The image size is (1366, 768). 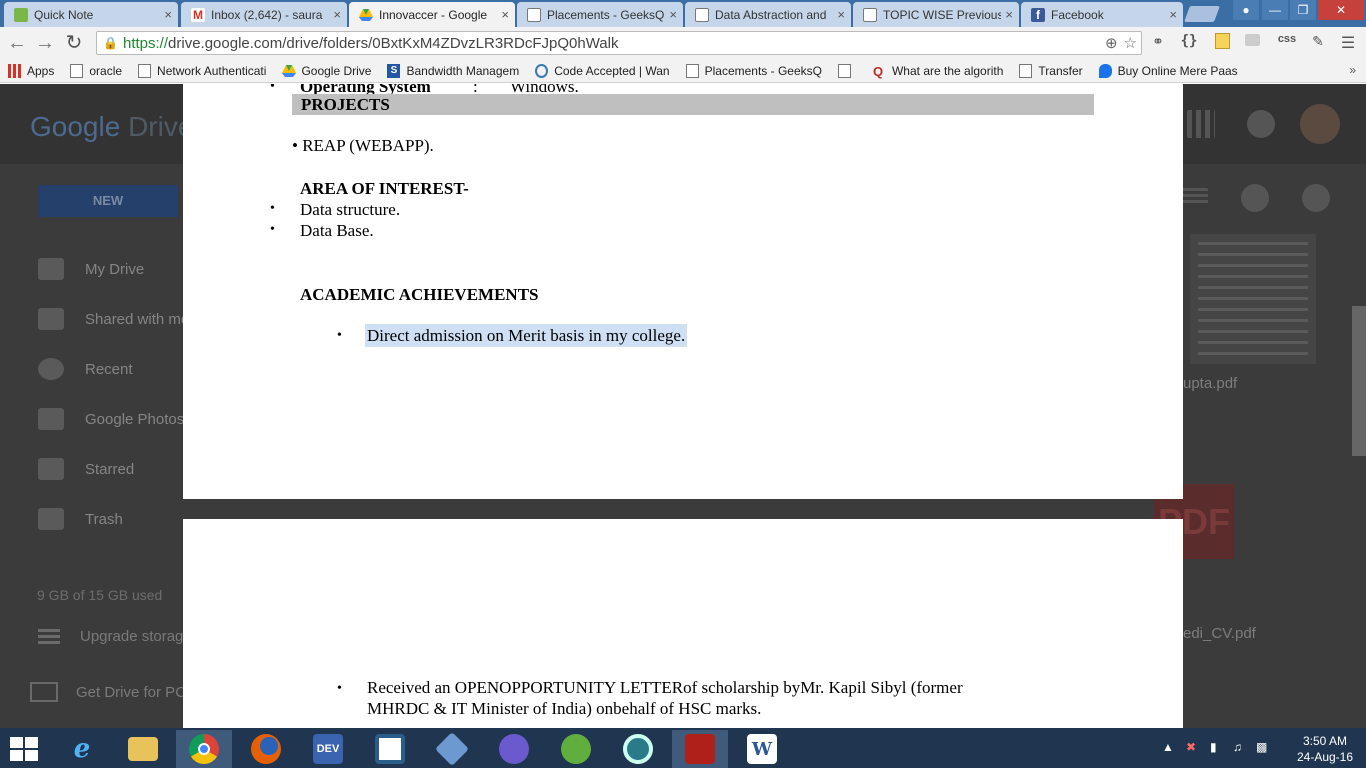 What do you see at coordinates (91, 269) in the screenshot?
I see `sidebar-item-my-drive: My Drive` at bounding box center [91, 269].